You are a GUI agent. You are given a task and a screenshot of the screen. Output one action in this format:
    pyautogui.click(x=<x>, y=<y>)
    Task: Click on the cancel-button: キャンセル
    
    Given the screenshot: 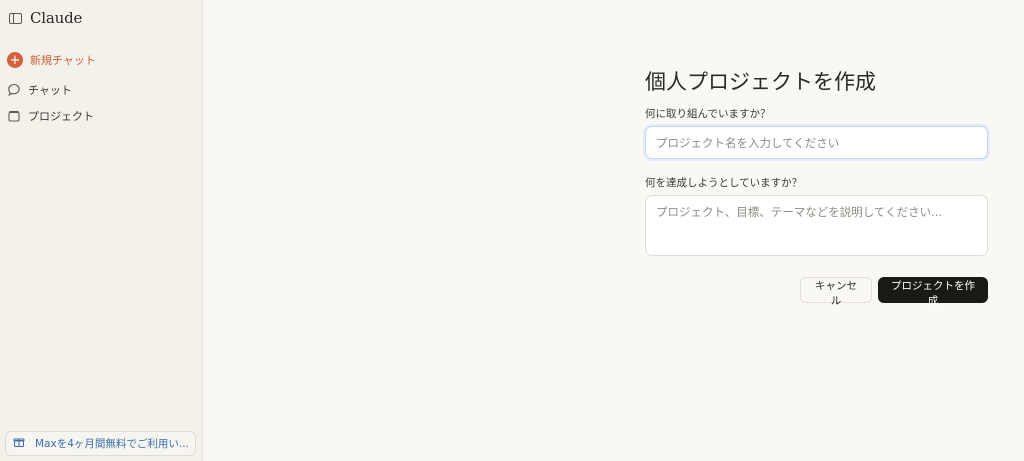 What is the action you would take?
    pyautogui.click(x=836, y=292)
    